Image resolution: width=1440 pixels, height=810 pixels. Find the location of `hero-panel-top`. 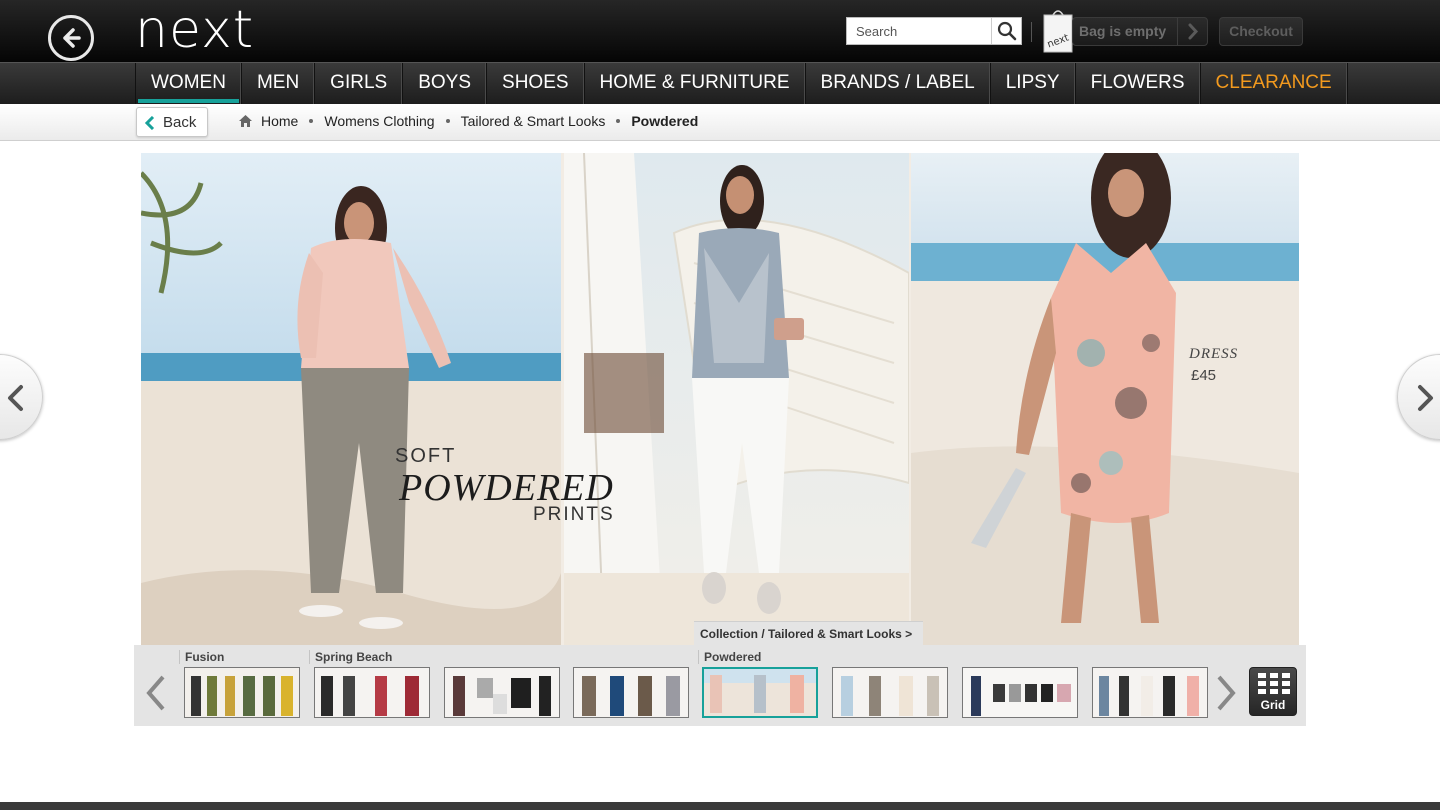

hero-panel-top is located at coordinates (736, 399).